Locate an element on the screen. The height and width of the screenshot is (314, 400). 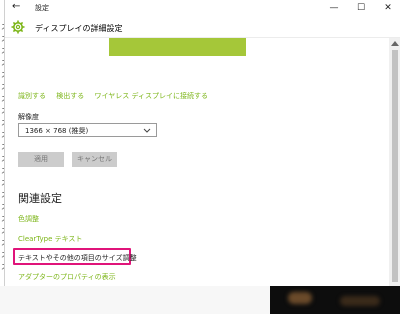
app-title: 設定 is located at coordinates (42, 8).